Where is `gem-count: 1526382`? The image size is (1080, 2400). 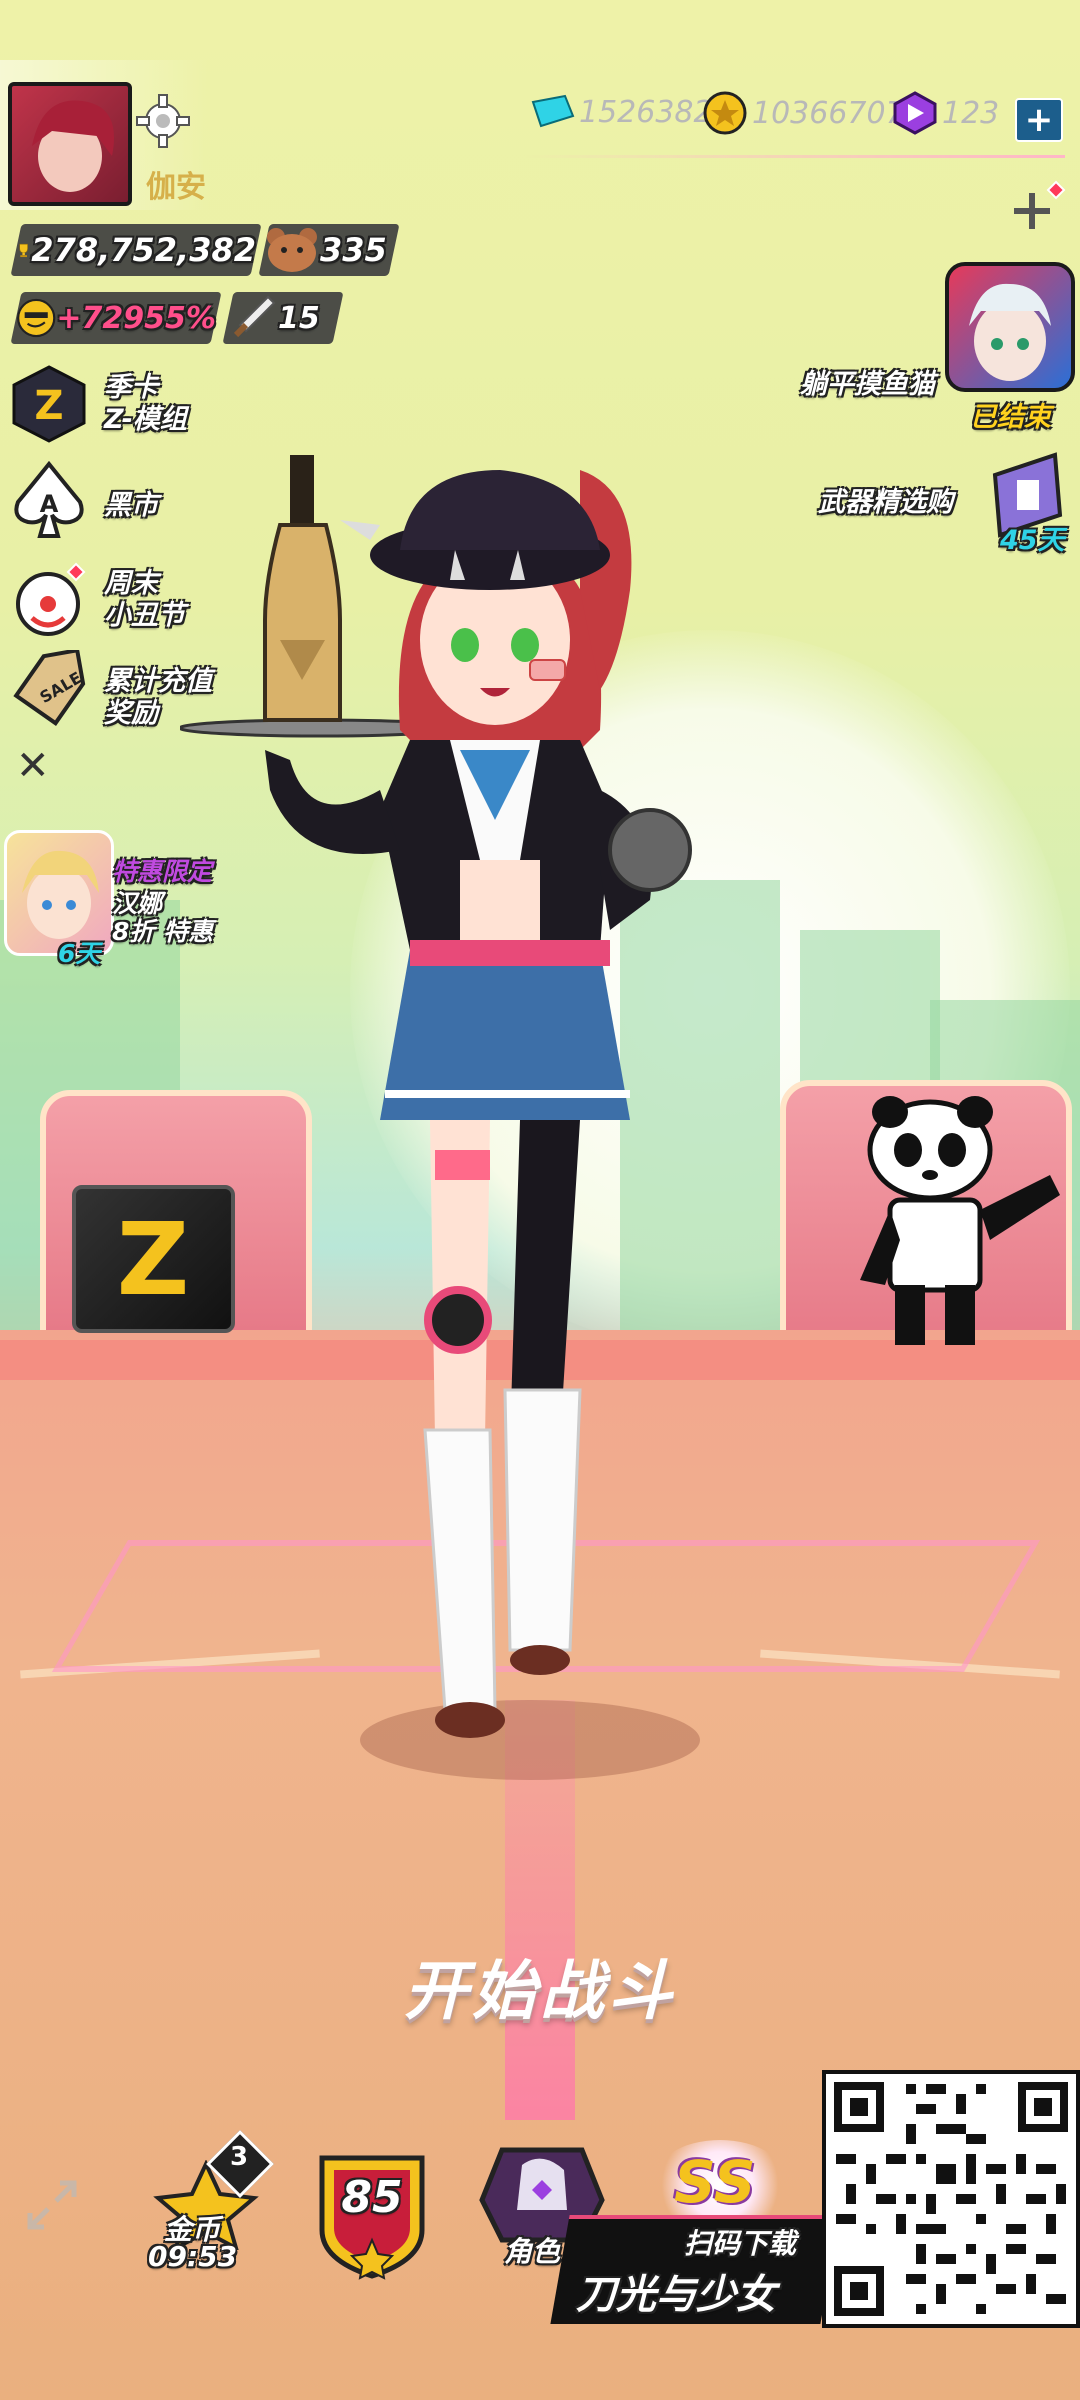
gem-count: 1526382 is located at coordinates (646, 112).